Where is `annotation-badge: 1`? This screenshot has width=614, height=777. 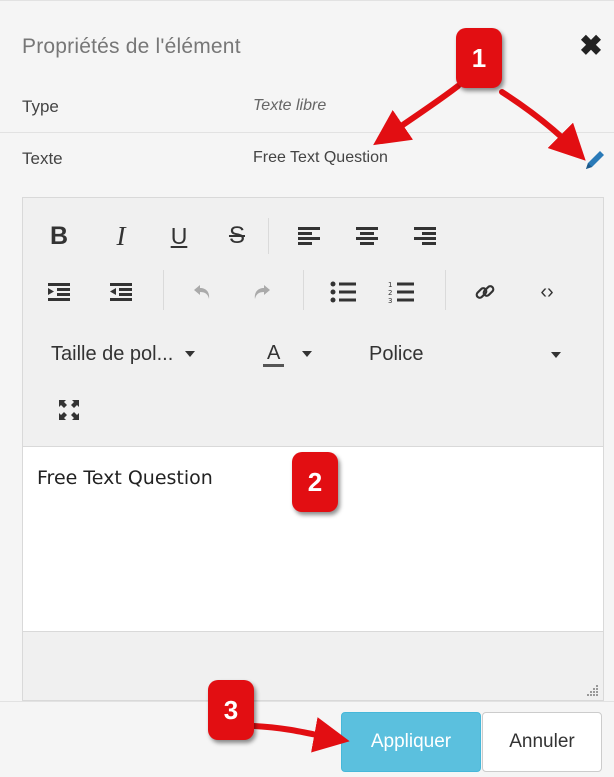 annotation-badge: 1 is located at coordinates (479, 58).